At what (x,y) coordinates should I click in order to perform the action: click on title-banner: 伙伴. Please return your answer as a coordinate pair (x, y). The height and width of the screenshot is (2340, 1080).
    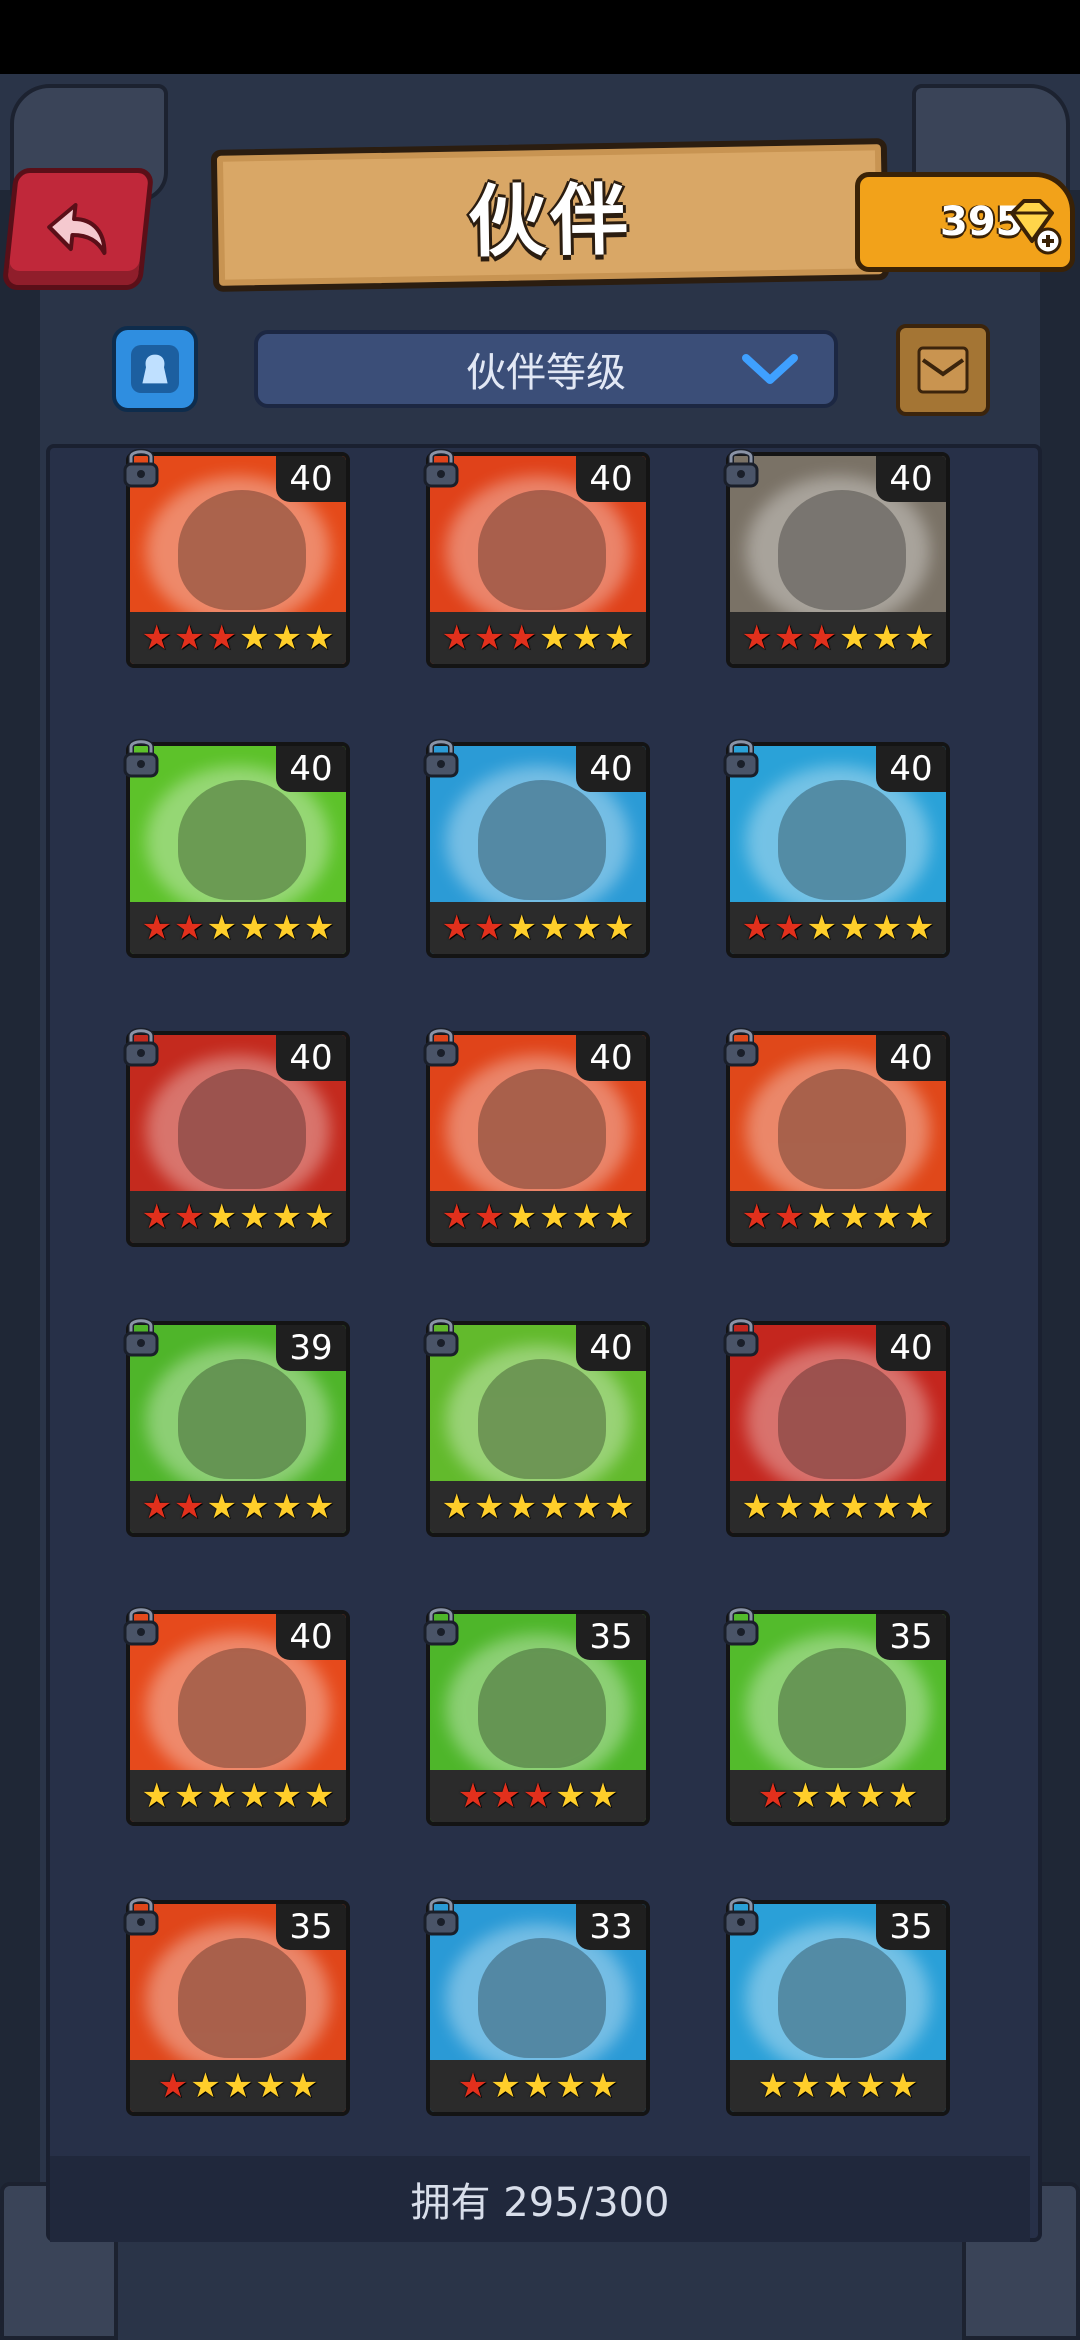
    Looking at the image, I should click on (550, 215).